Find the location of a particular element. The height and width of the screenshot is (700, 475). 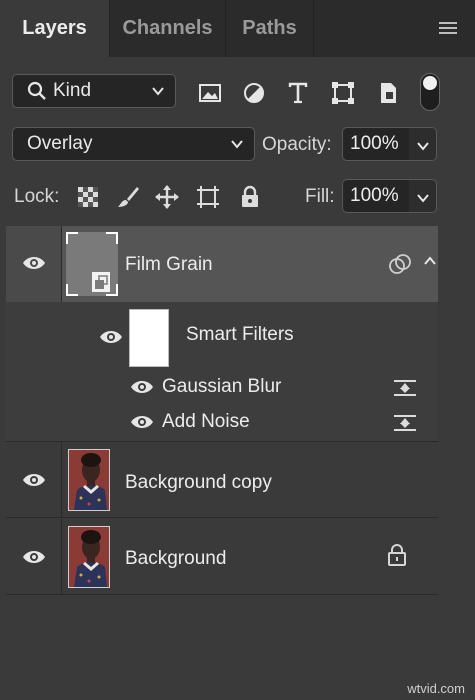

layer-row-background: Background is located at coordinates (222, 557).